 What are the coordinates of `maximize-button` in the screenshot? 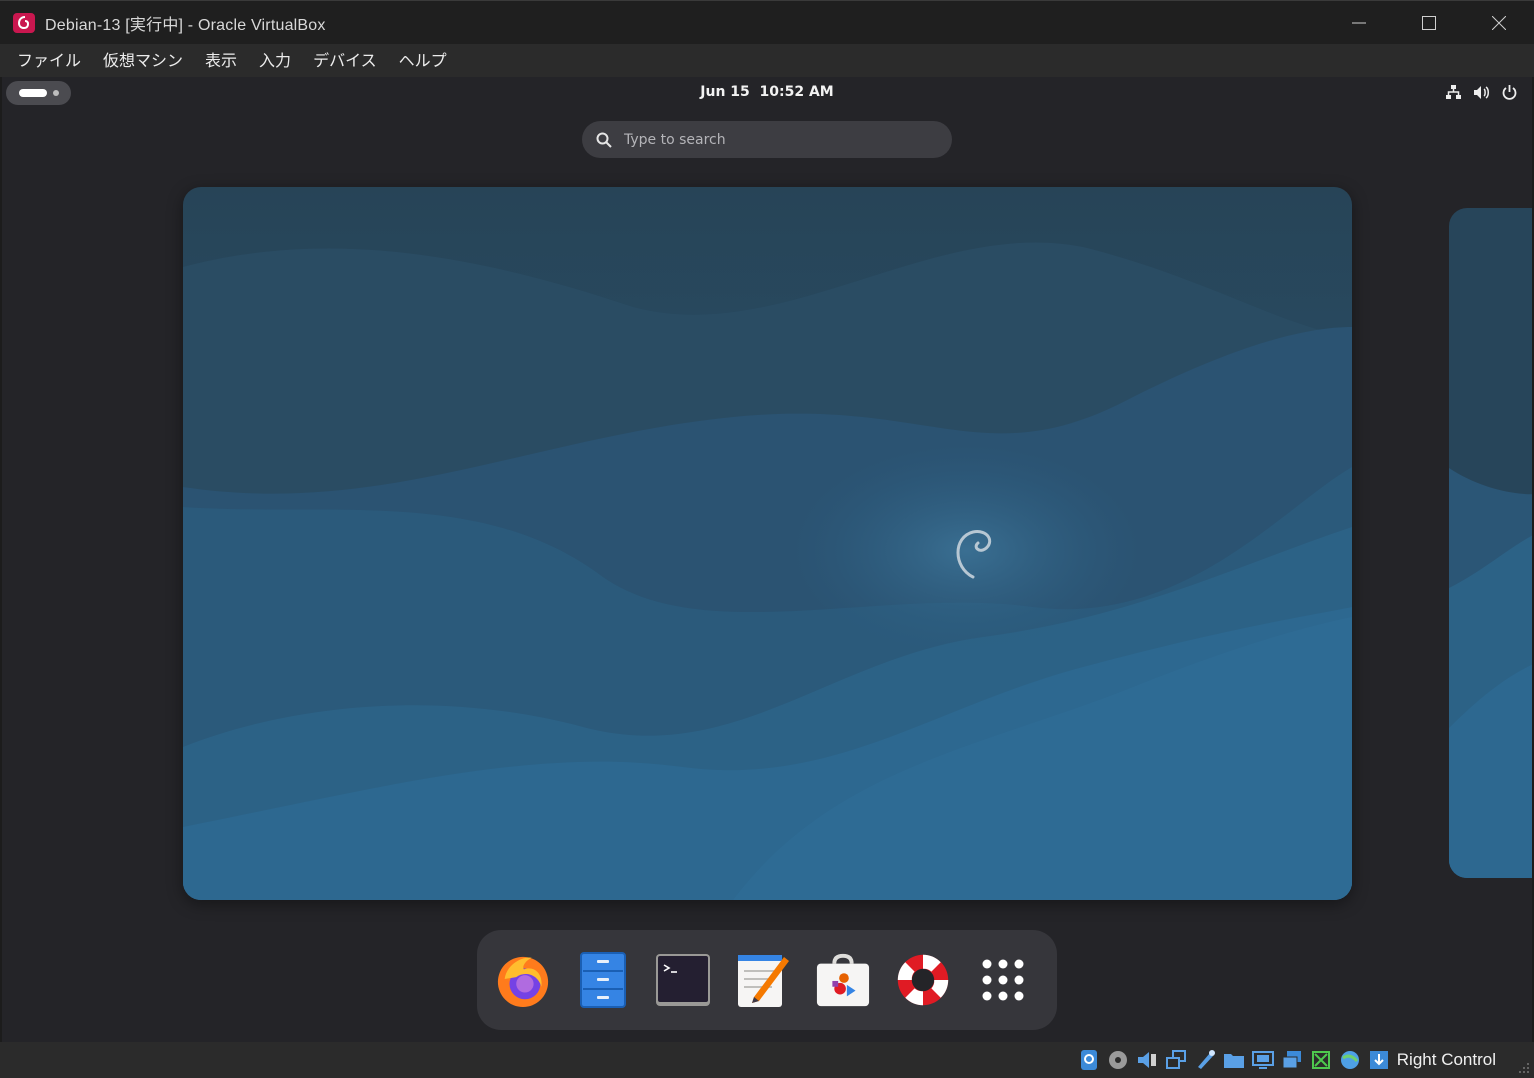 It's located at (1429, 23).